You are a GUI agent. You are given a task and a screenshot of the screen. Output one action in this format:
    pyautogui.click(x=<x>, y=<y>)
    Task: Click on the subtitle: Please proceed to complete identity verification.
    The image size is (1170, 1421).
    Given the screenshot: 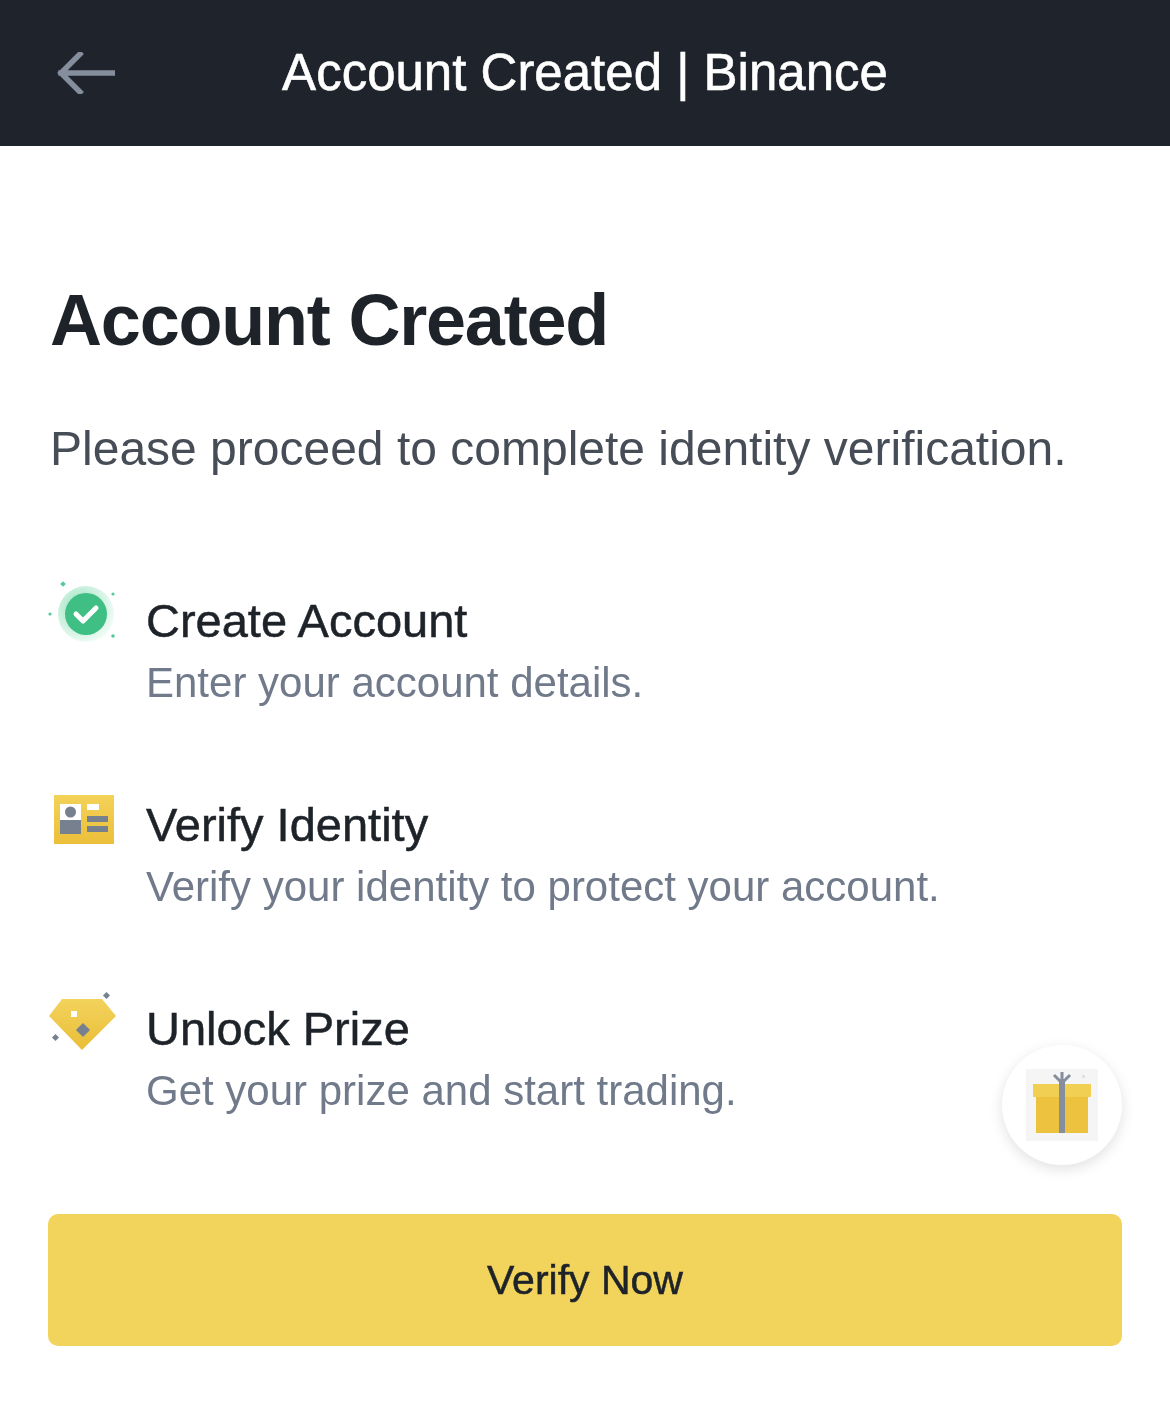 What is the action you would take?
    pyautogui.click(x=558, y=449)
    